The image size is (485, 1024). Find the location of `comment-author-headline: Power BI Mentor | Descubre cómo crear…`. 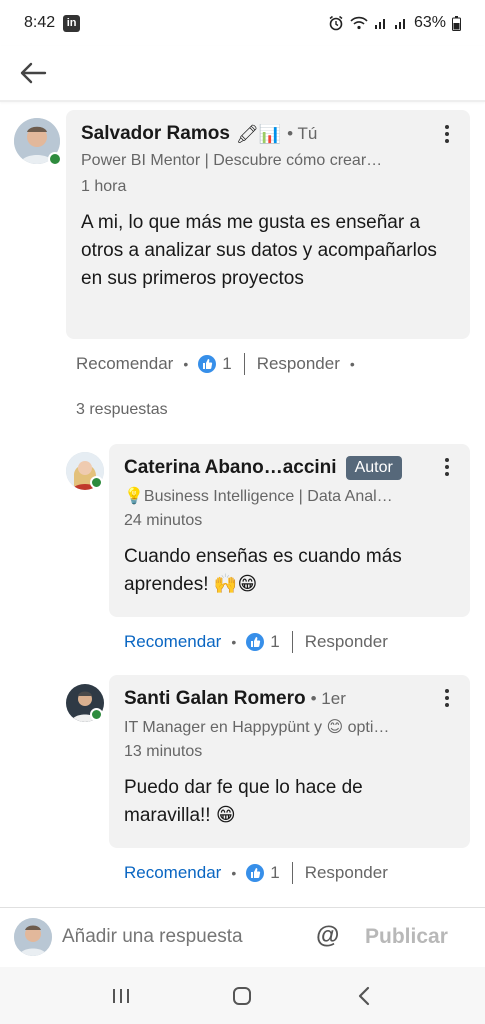

comment-author-headline: Power BI Mentor | Descubre cómo crear… is located at coordinates (232, 160).